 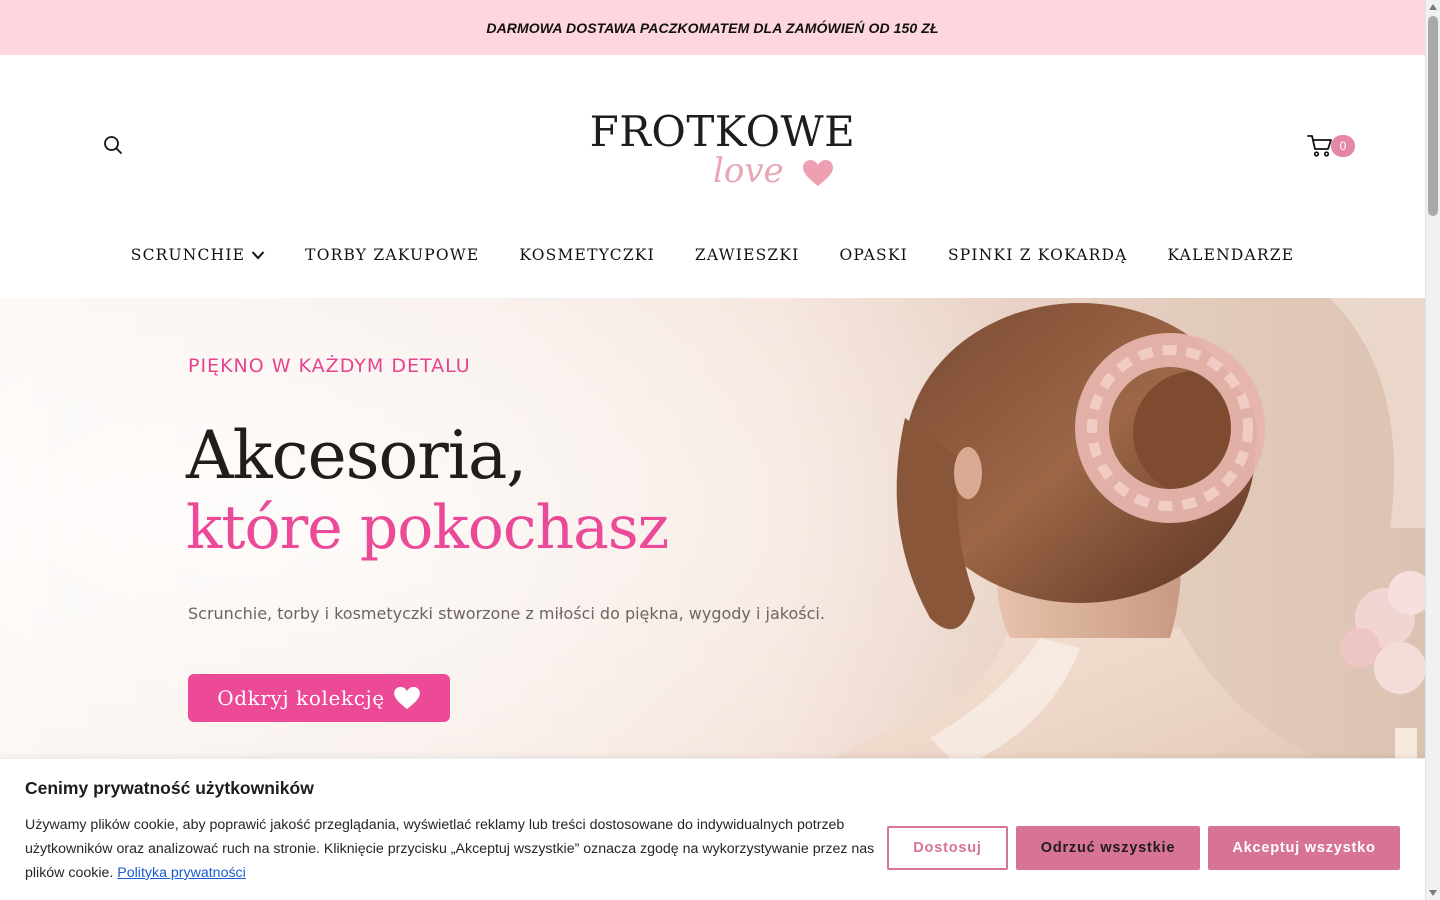 What do you see at coordinates (722, 131) in the screenshot?
I see `logo-wordmark: FROTKOWE` at bounding box center [722, 131].